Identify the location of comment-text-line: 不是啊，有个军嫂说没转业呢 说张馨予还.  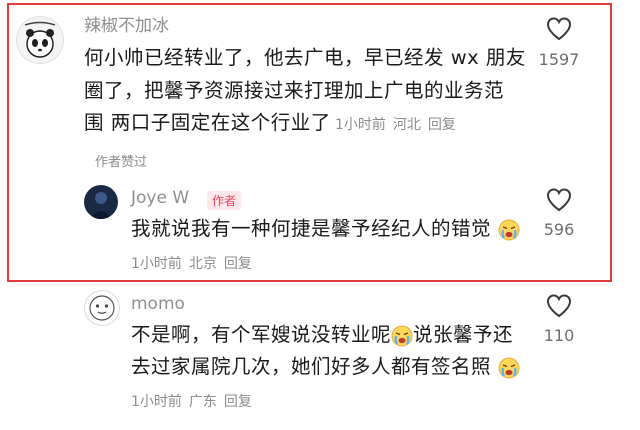
(322, 335).